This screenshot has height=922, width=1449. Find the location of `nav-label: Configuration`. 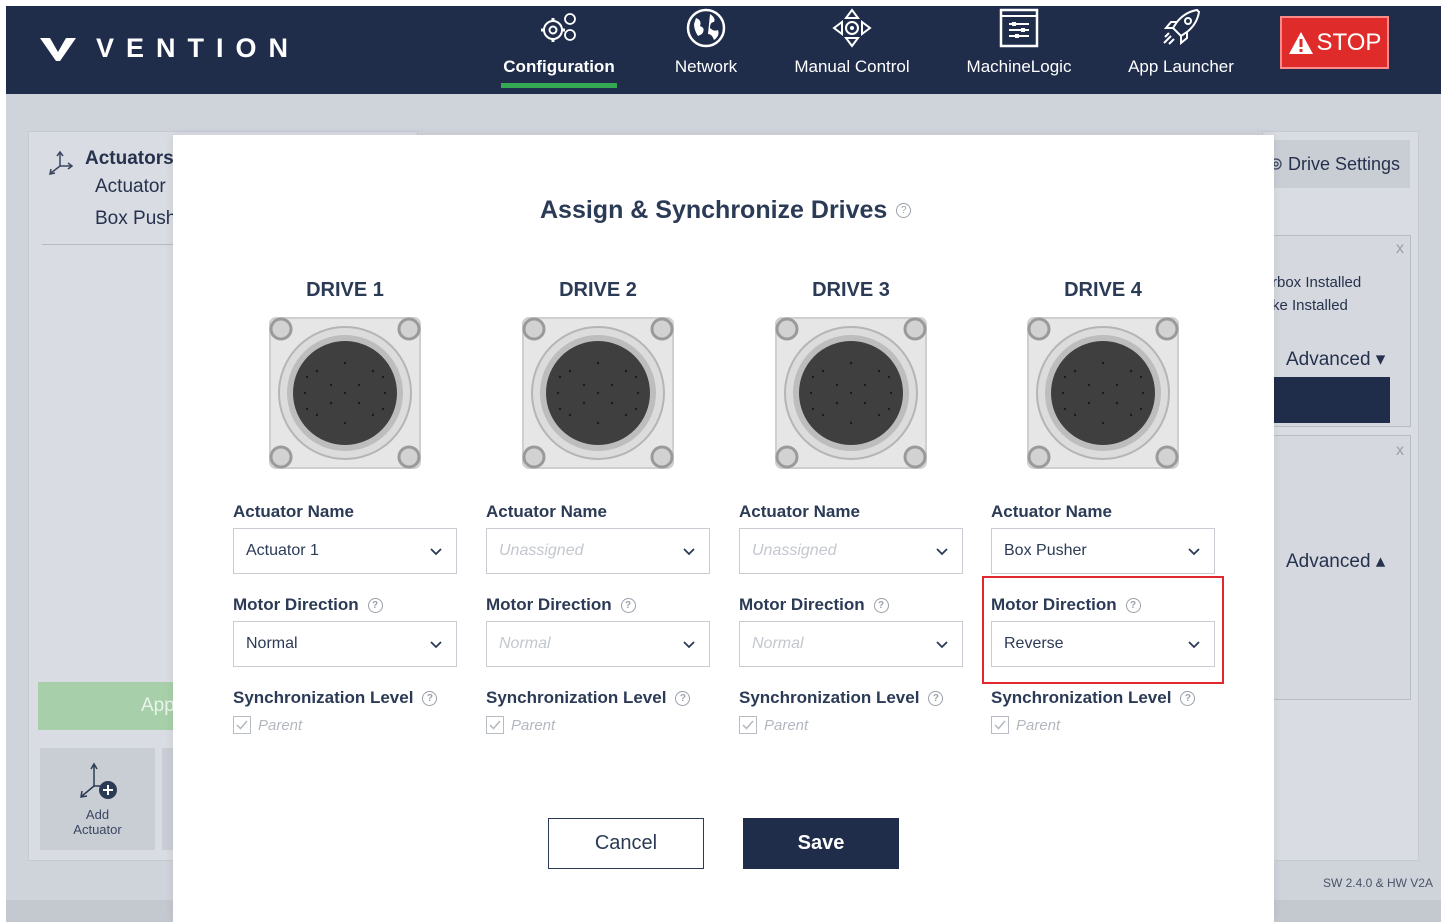

nav-label: Configuration is located at coordinates (559, 66).